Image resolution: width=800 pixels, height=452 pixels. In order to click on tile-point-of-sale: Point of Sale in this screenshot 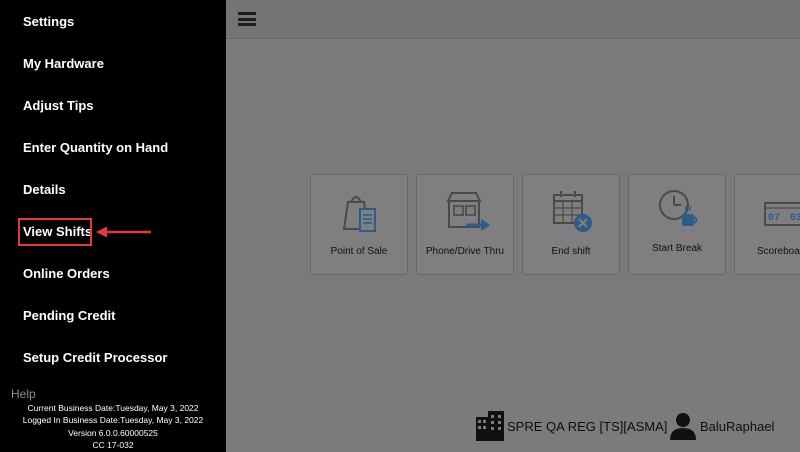, I will do `click(359, 224)`.